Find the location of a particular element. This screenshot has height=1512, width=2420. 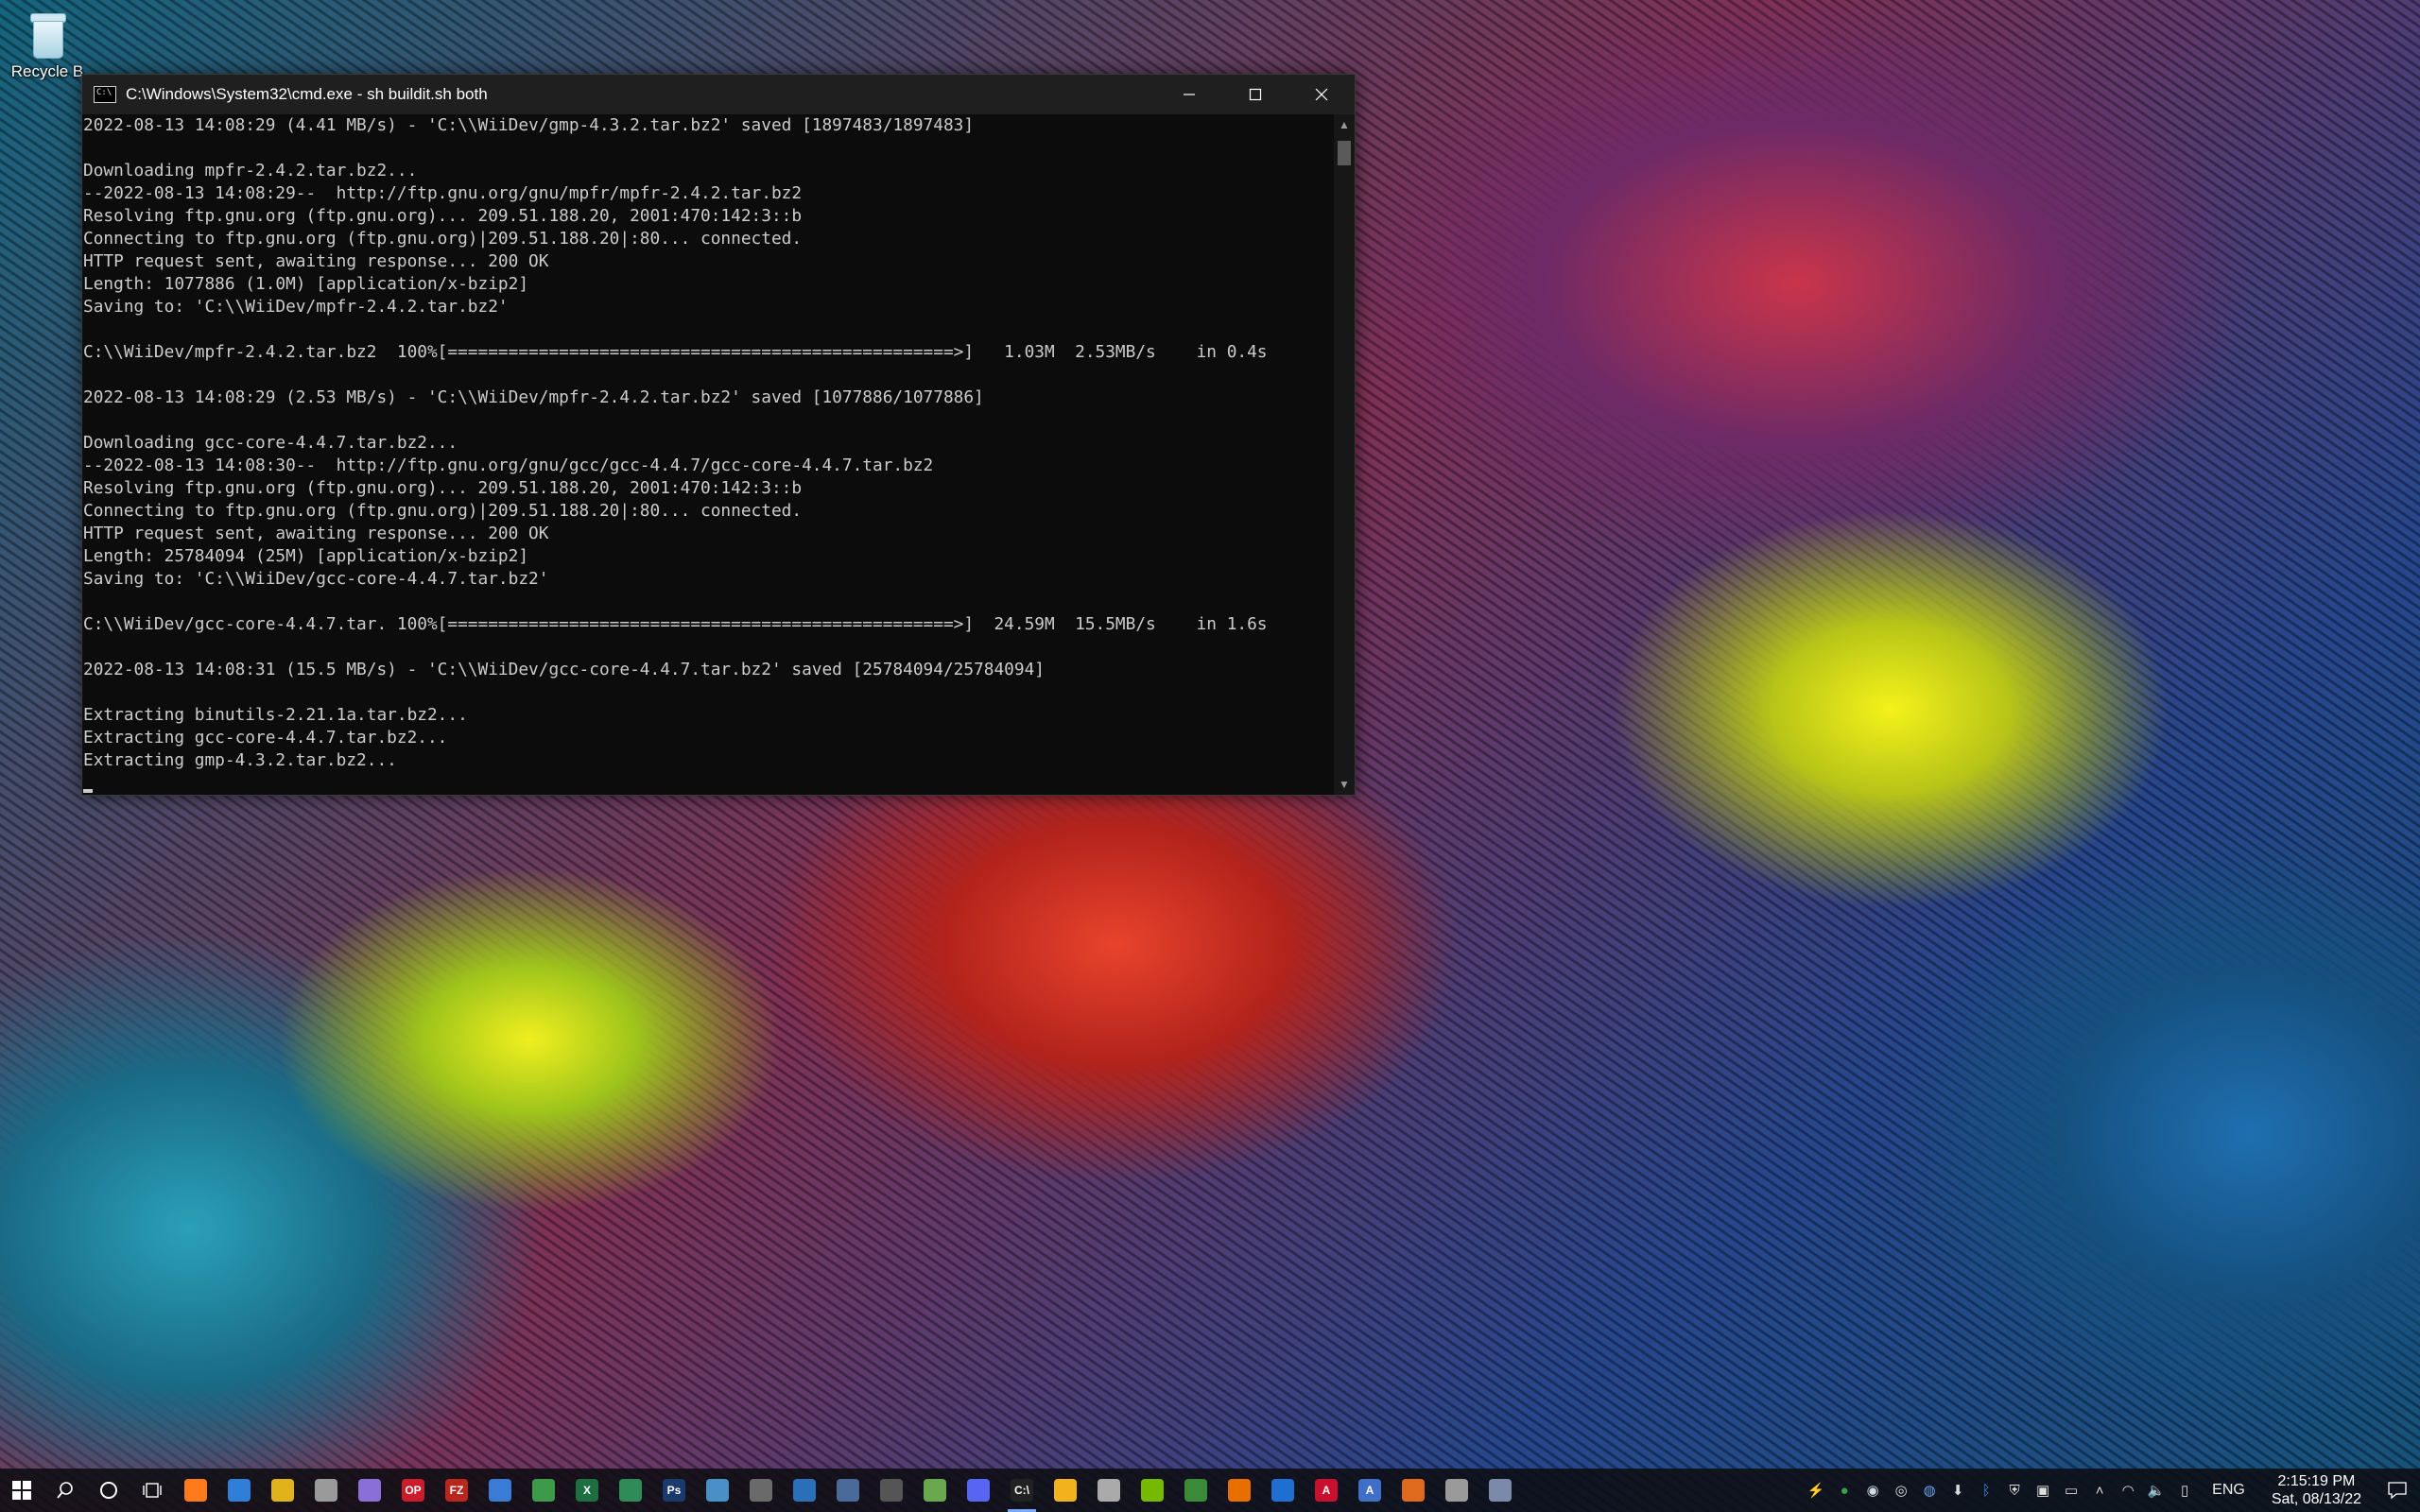

app-yellow-icon is located at coordinates (282, 1490).